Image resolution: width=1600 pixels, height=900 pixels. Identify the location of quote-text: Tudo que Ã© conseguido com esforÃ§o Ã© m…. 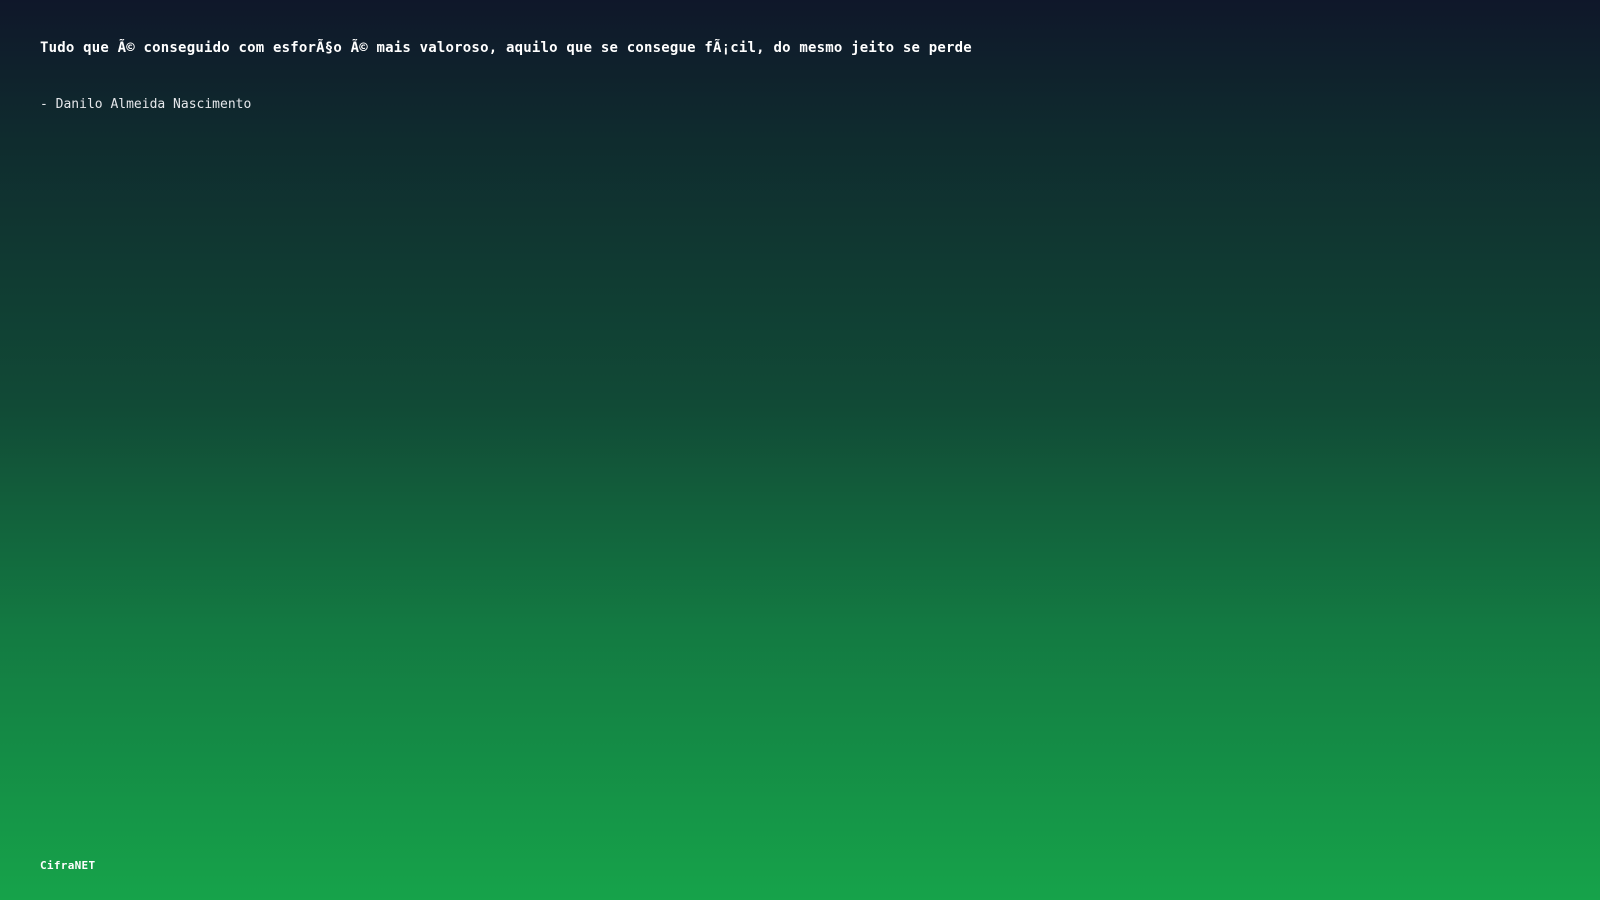
(506, 48).